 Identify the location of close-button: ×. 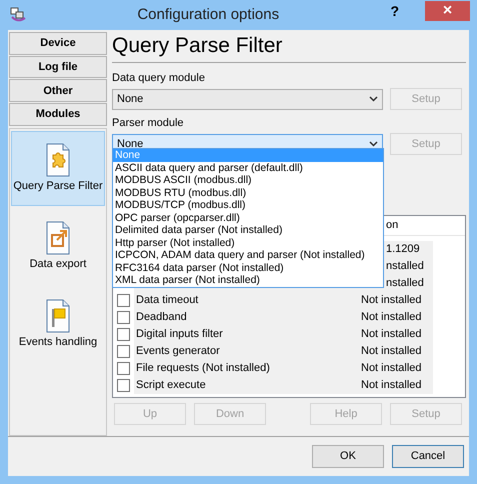
(447, 11).